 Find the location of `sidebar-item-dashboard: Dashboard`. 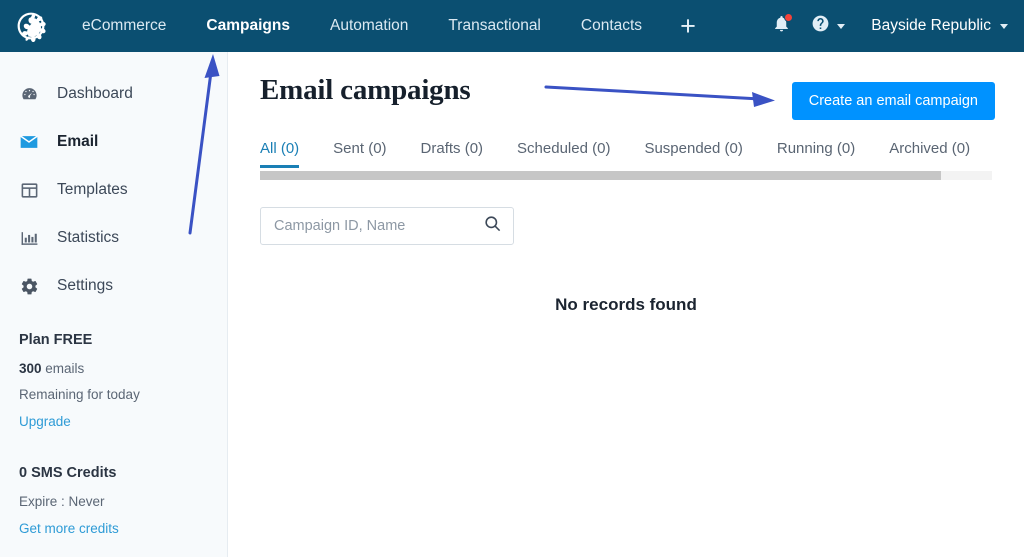

sidebar-item-dashboard: Dashboard is located at coordinates (113, 94).